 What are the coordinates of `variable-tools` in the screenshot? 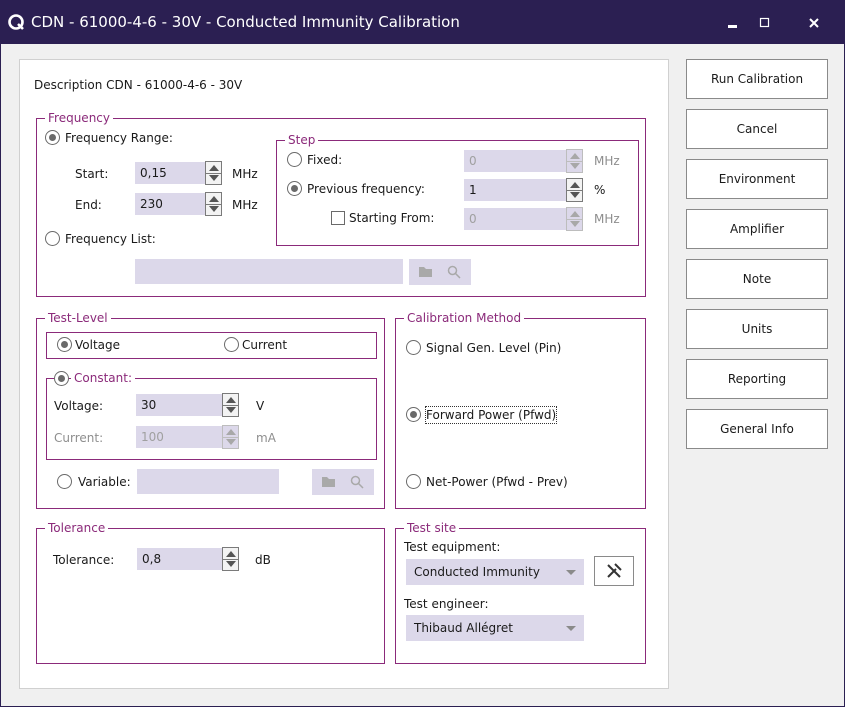 It's located at (343, 482).